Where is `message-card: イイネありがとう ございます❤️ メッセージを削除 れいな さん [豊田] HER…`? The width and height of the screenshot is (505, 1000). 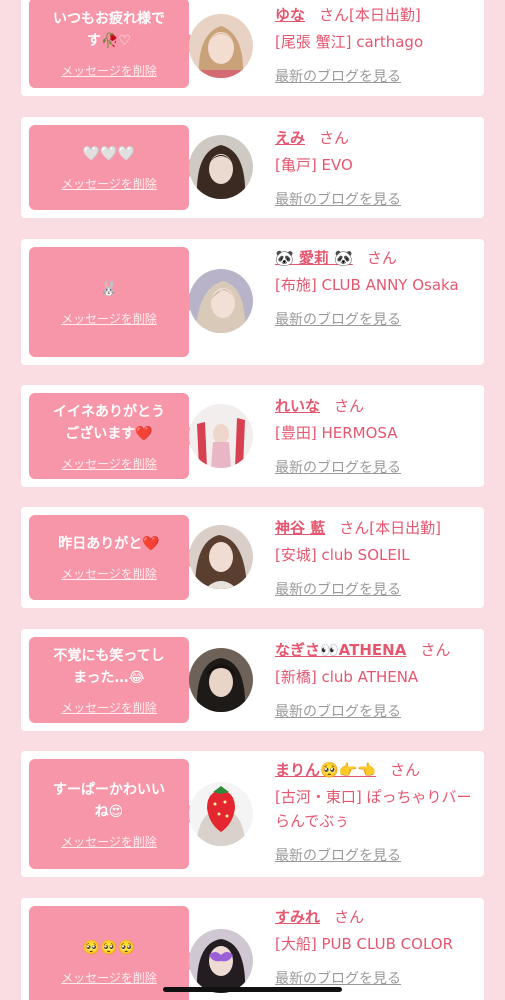
message-card: イイネありがとう ございます❤️ メッセージを削除 れいな さん [豊田] HER… is located at coordinates (252, 436).